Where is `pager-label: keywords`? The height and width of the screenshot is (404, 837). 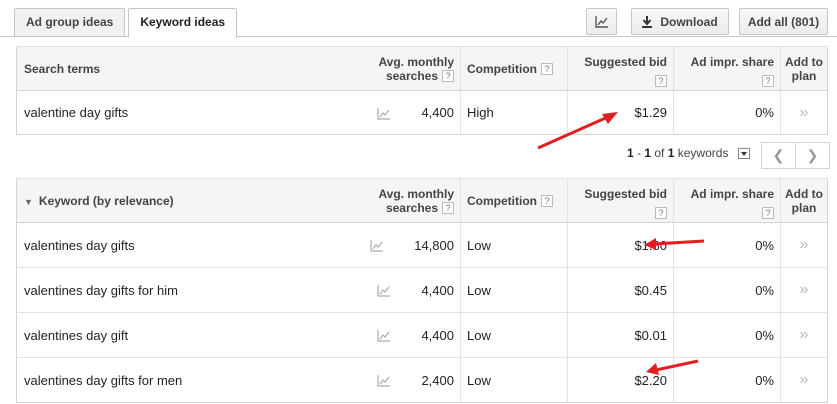 pager-label: keywords is located at coordinates (701, 153).